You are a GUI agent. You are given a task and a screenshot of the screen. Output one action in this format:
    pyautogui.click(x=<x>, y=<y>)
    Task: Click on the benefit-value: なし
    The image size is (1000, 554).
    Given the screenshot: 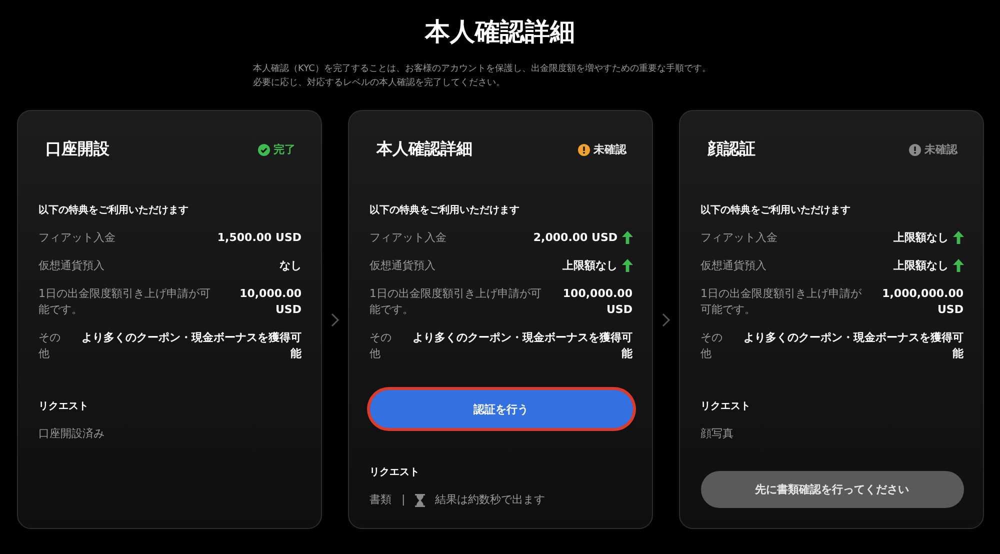 What is the action you would take?
    pyautogui.click(x=291, y=266)
    